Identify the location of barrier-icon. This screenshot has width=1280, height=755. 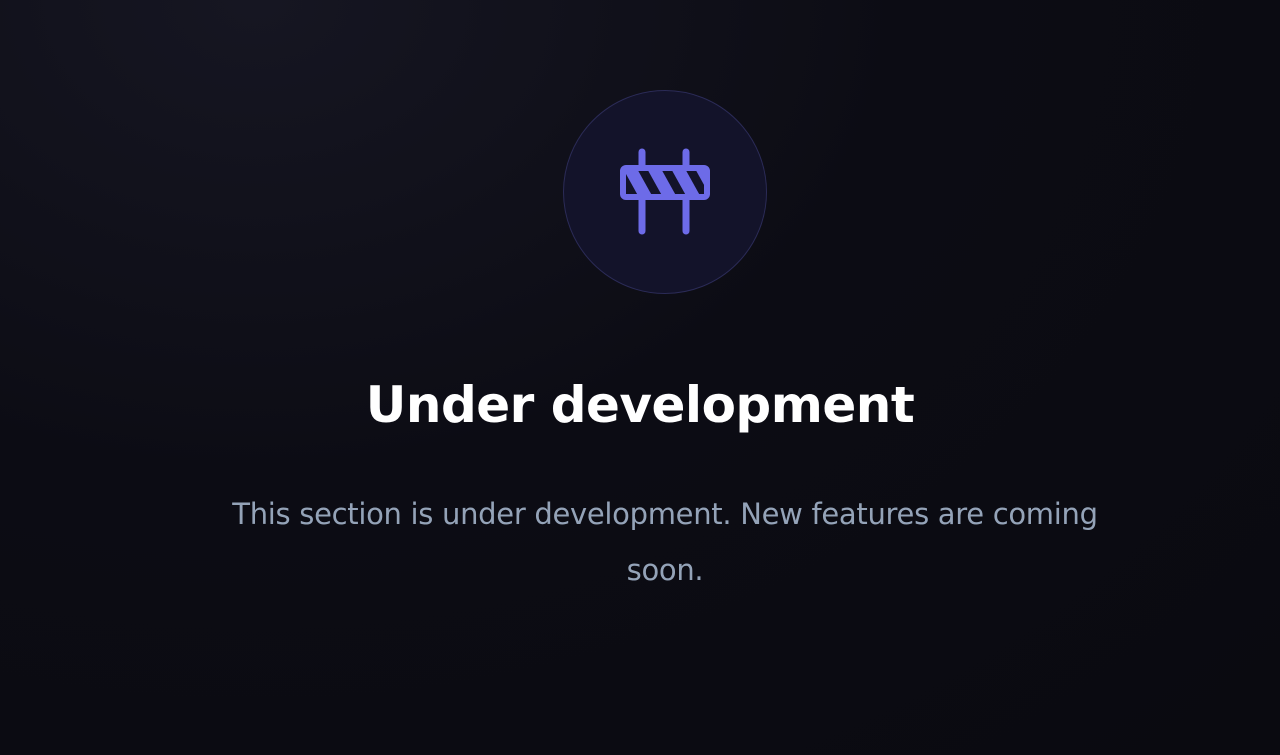
(665, 191).